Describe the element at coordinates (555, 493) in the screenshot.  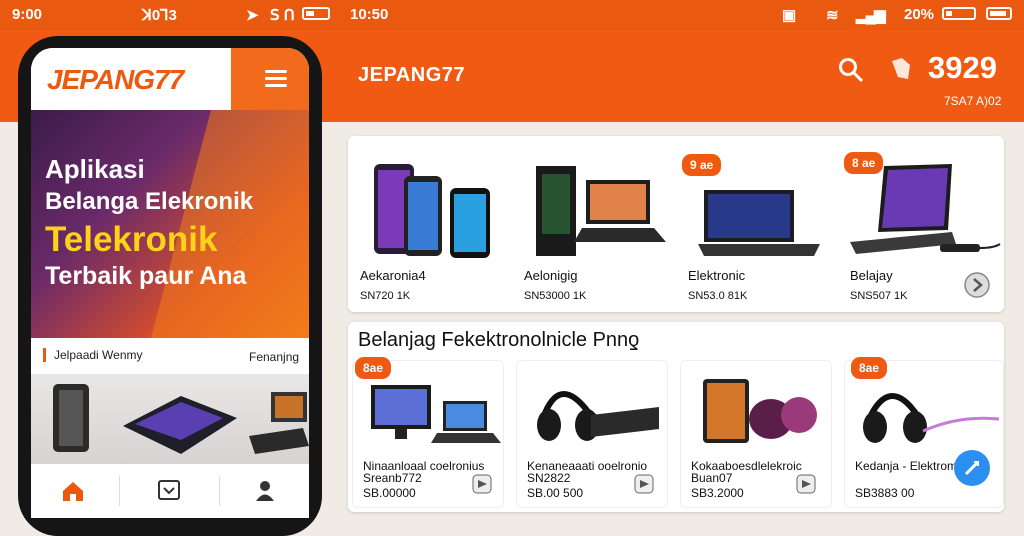
I see `product-price: SB.00 500` at that location.